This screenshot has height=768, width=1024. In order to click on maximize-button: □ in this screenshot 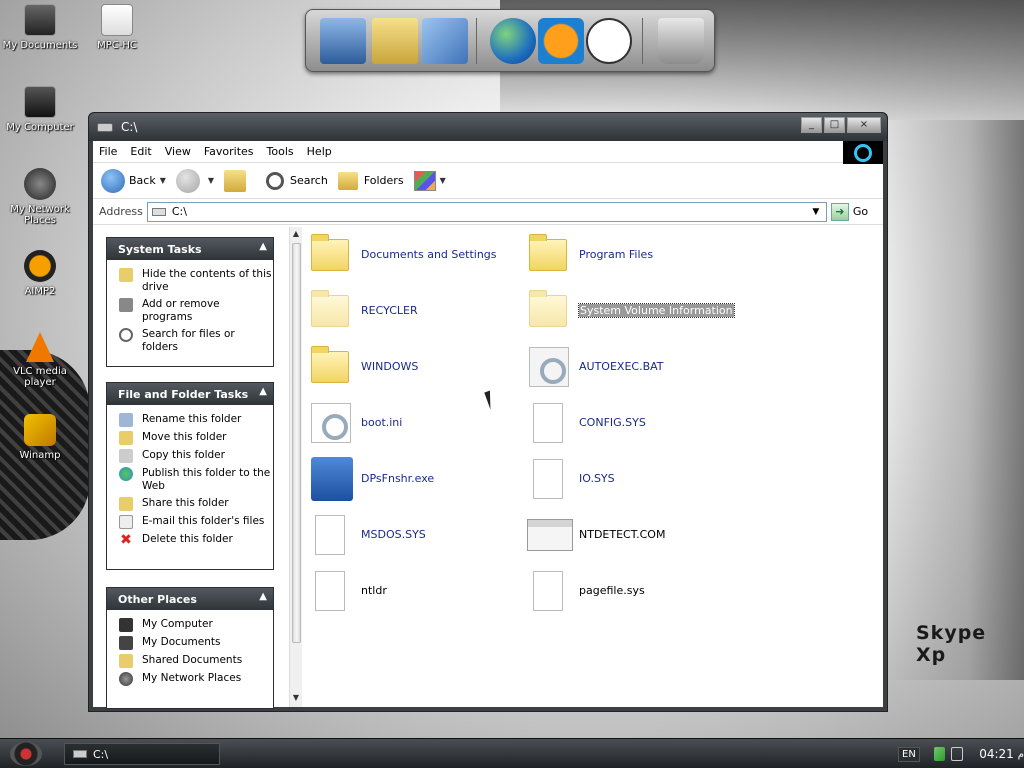, I will do `click(834, 125)`.